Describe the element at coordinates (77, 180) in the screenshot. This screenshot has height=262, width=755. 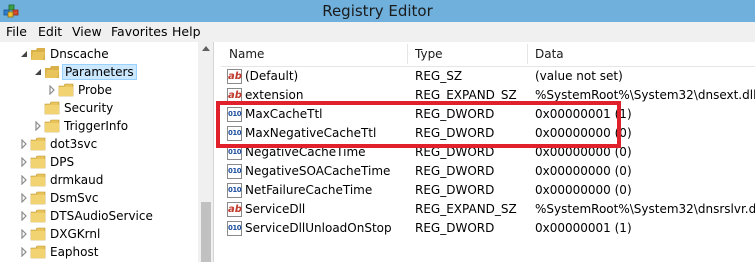
I see `tree-item-label: drmkaud` at that location.